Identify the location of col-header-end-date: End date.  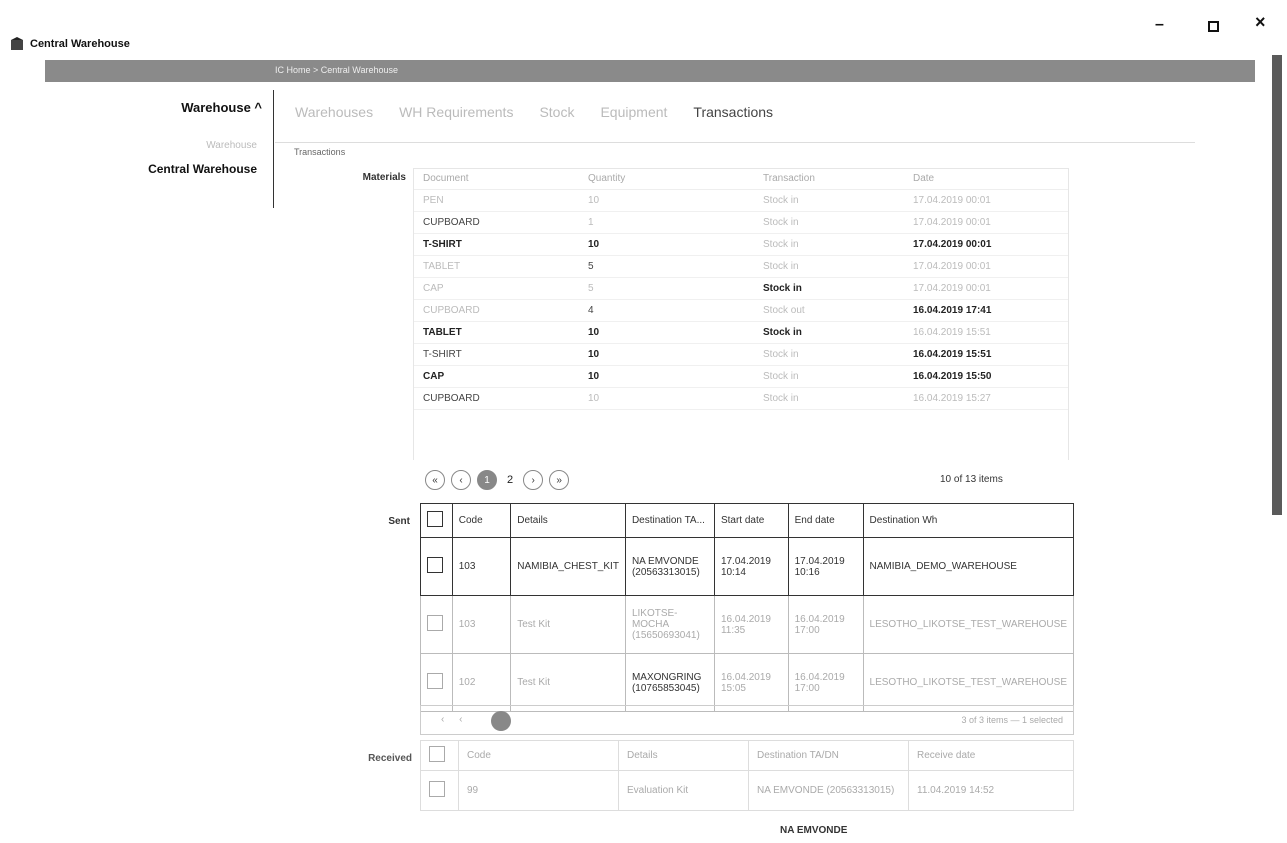
(825, 520).